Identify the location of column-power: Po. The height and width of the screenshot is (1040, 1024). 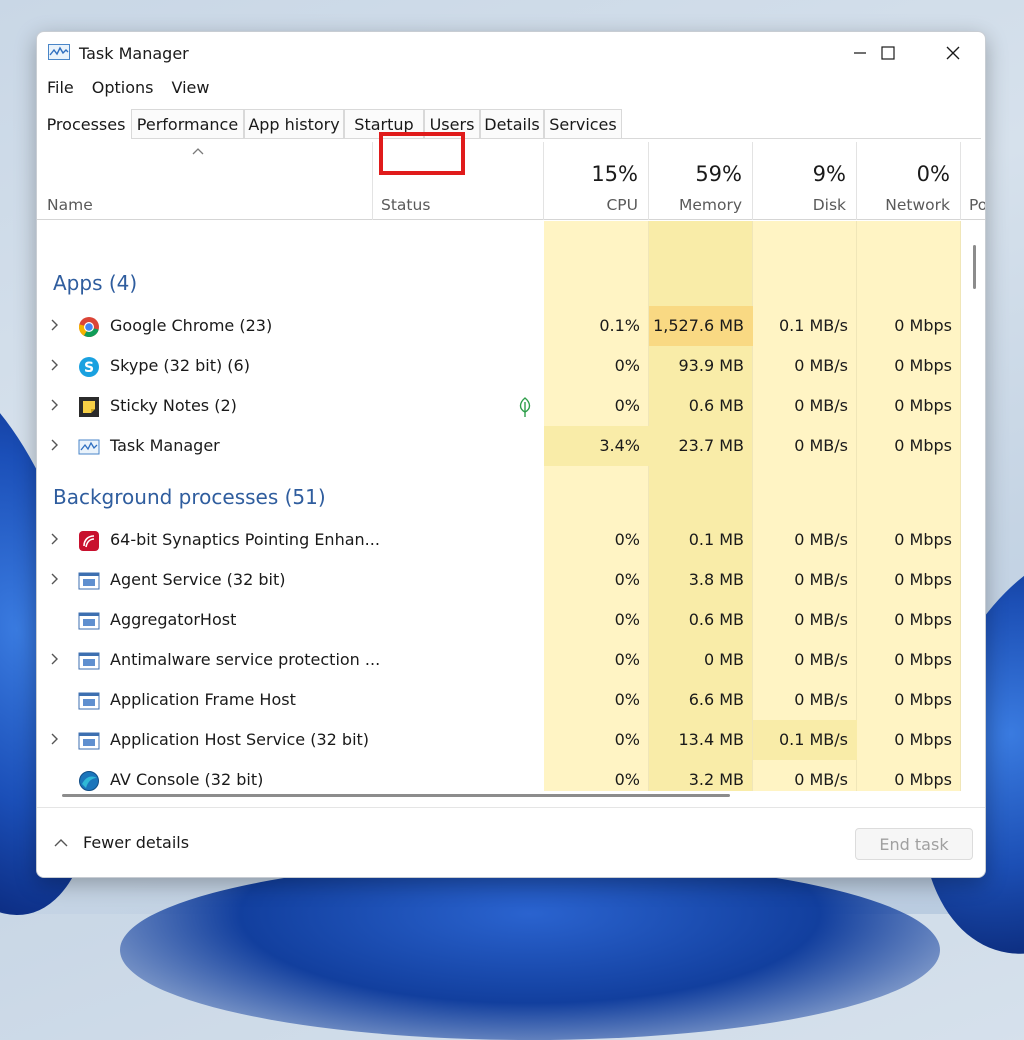
(973, 181).